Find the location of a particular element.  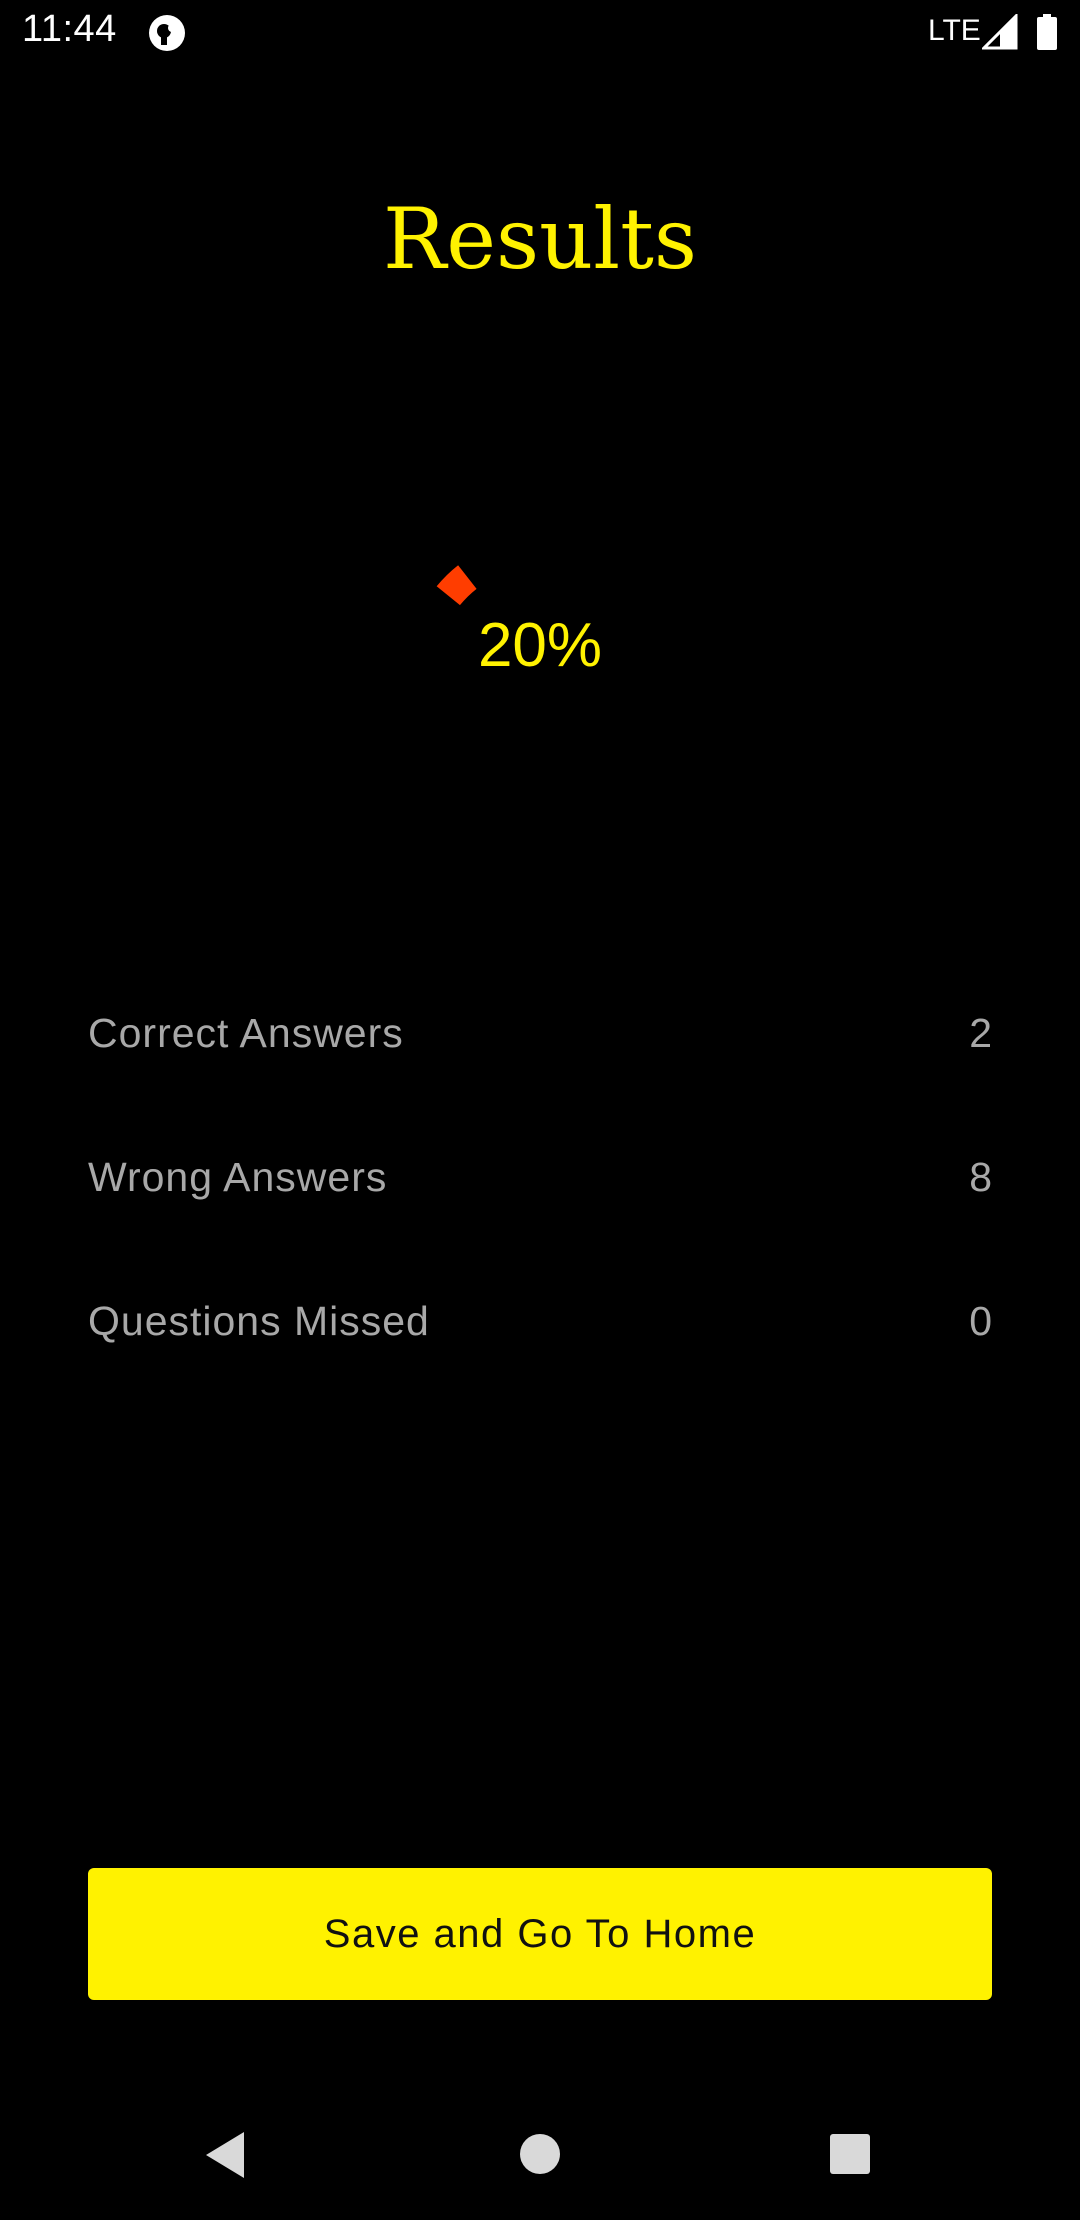

save-button-label: Save and Go To Home is located at coordinates (540, 1933).